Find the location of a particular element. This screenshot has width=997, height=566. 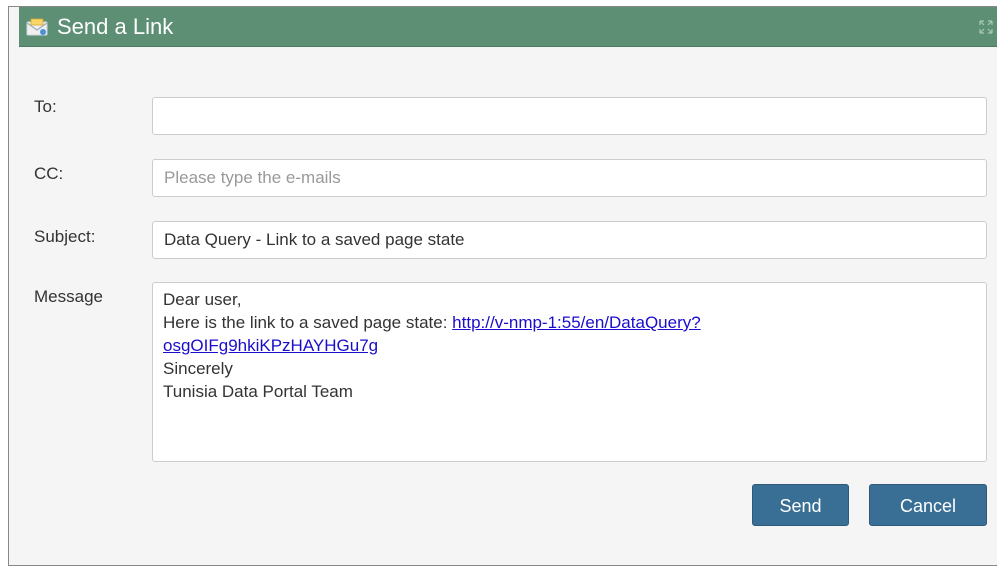

message-link-intro: Here is the link to a saved page state: is located at coordinates (308, 322).